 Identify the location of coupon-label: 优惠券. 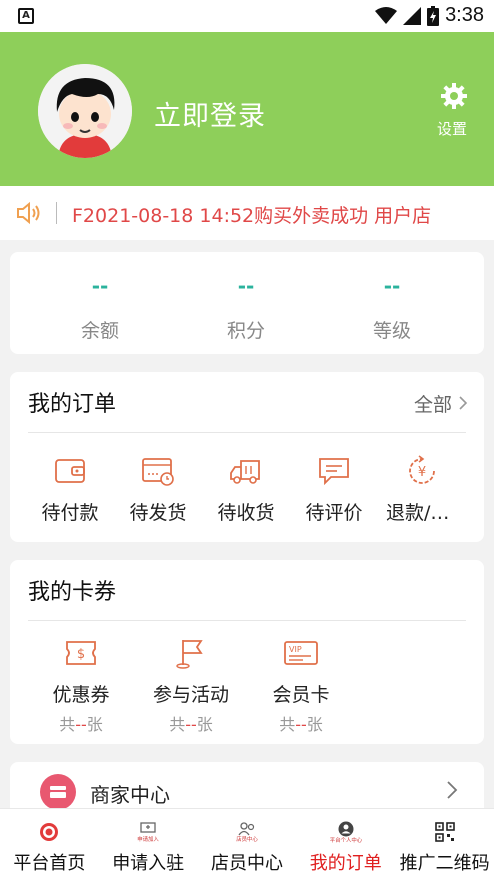
(81, 695).